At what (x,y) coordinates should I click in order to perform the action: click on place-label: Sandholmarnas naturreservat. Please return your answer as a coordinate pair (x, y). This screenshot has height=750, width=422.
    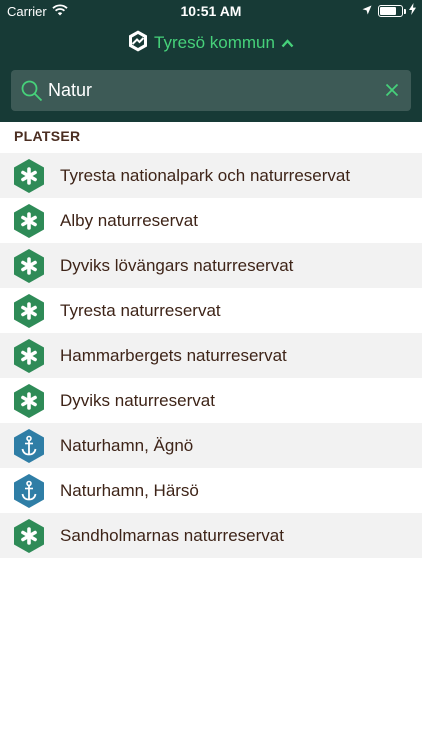
    Looking at the image, I should click on (172, 535).